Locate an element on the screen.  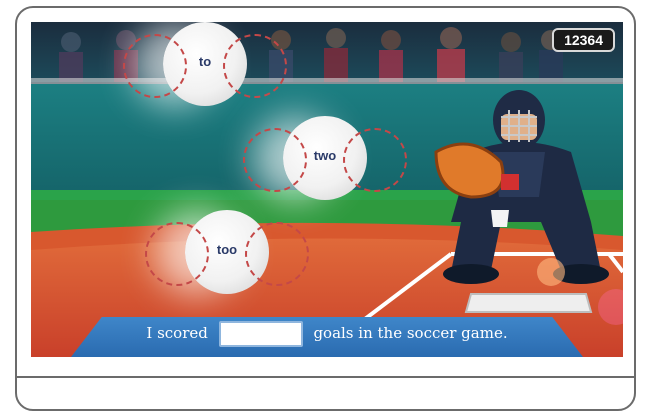
answer-blank is located at coordinates (260, 334).